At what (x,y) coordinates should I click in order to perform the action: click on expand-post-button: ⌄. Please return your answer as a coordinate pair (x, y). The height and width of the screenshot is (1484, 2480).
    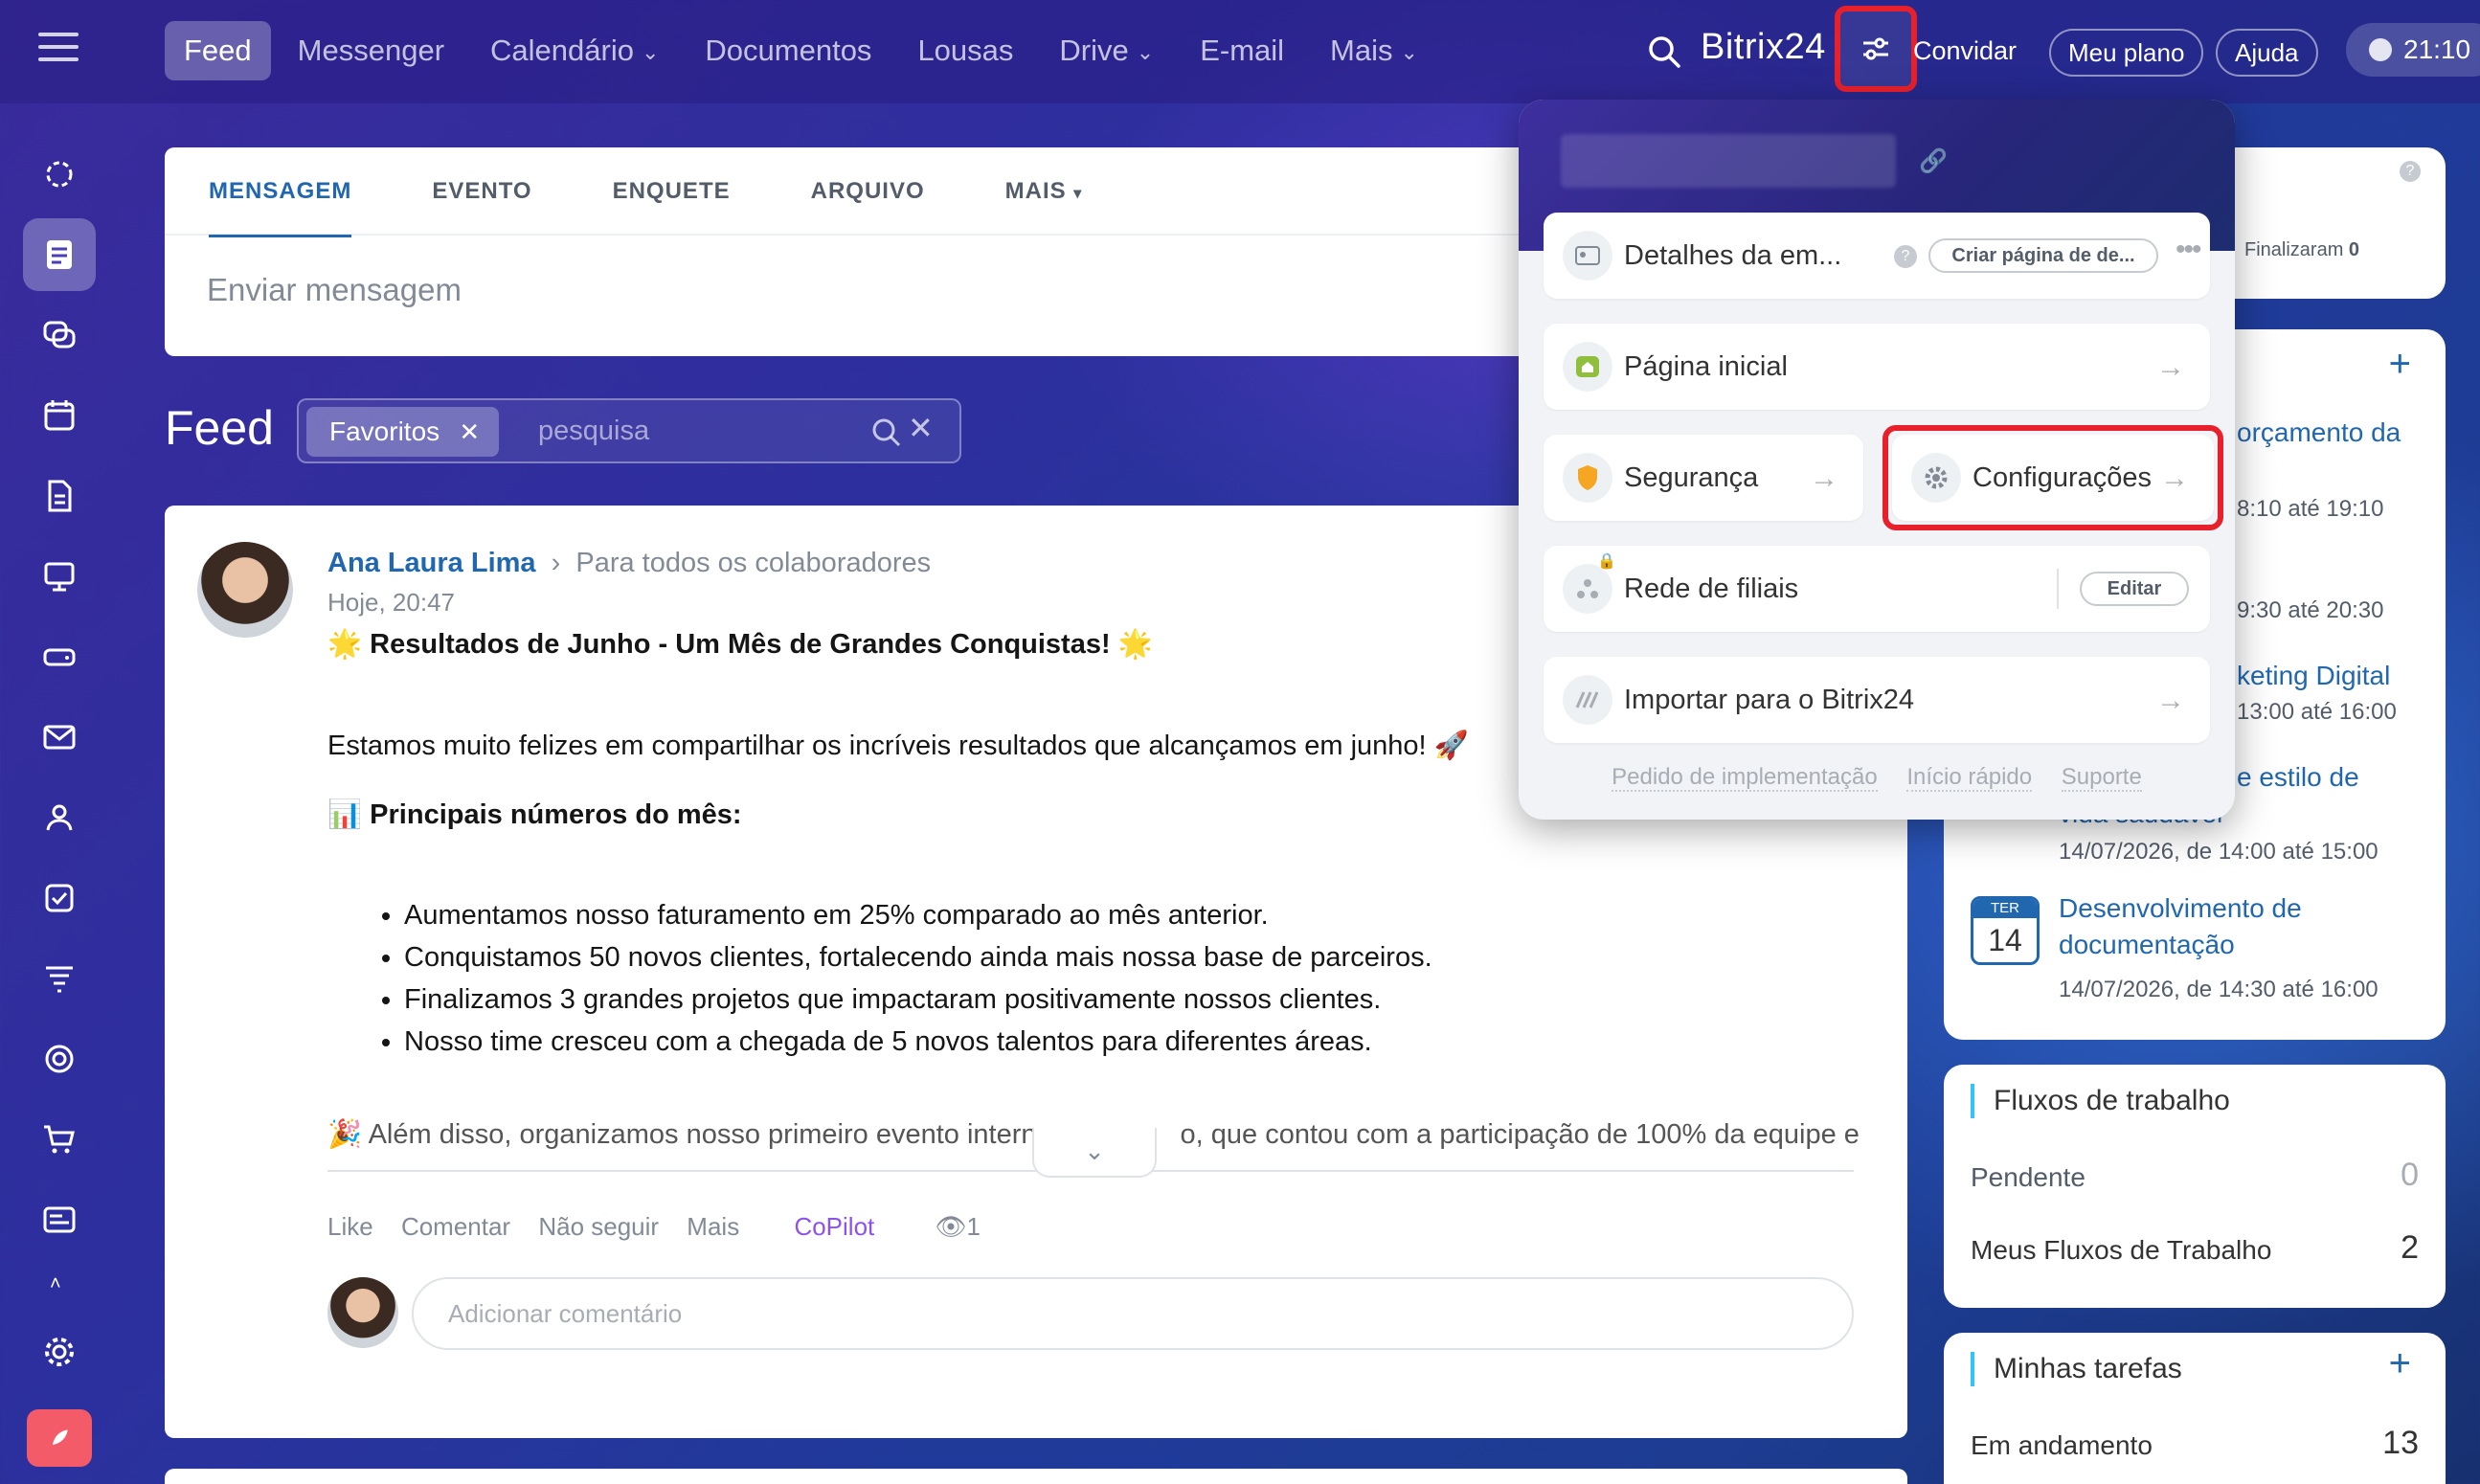
    Looking at the image, I should click on (1094, 1153).